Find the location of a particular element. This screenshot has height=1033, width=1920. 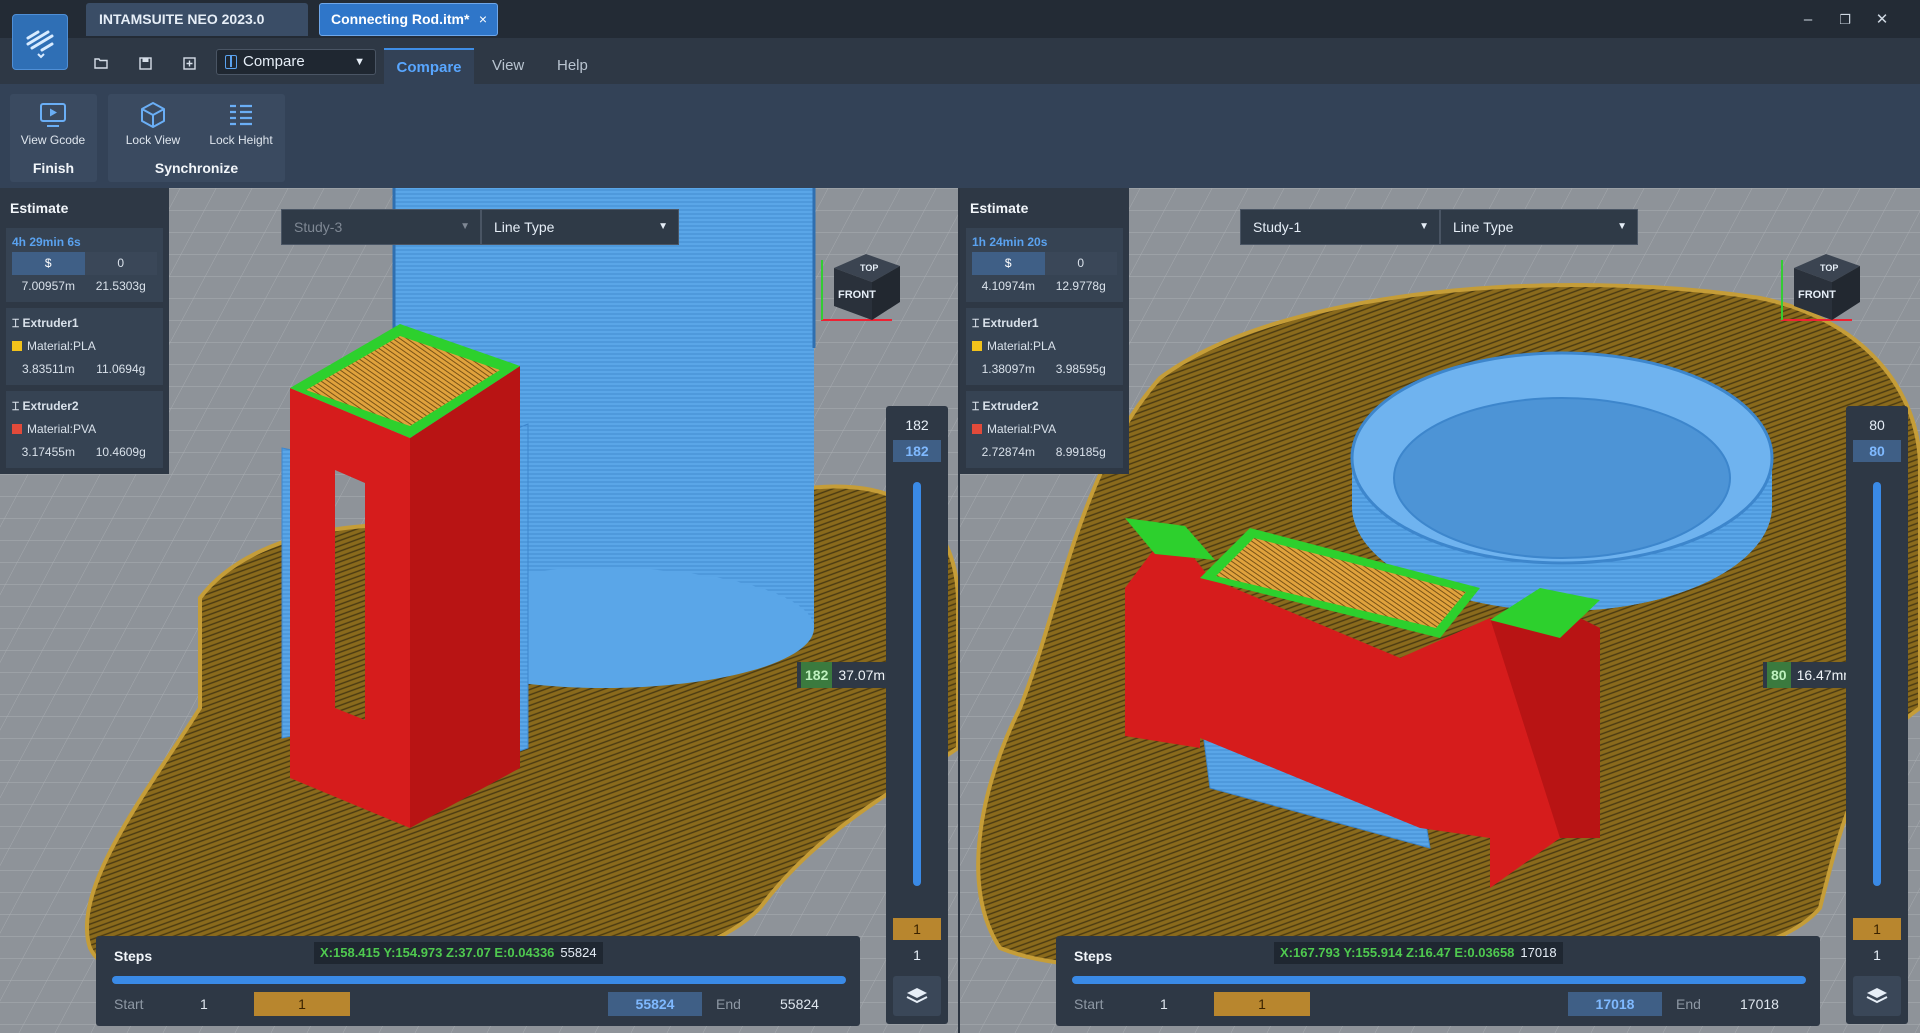

layer-current: 80 is located at coordinates (1877, 451).